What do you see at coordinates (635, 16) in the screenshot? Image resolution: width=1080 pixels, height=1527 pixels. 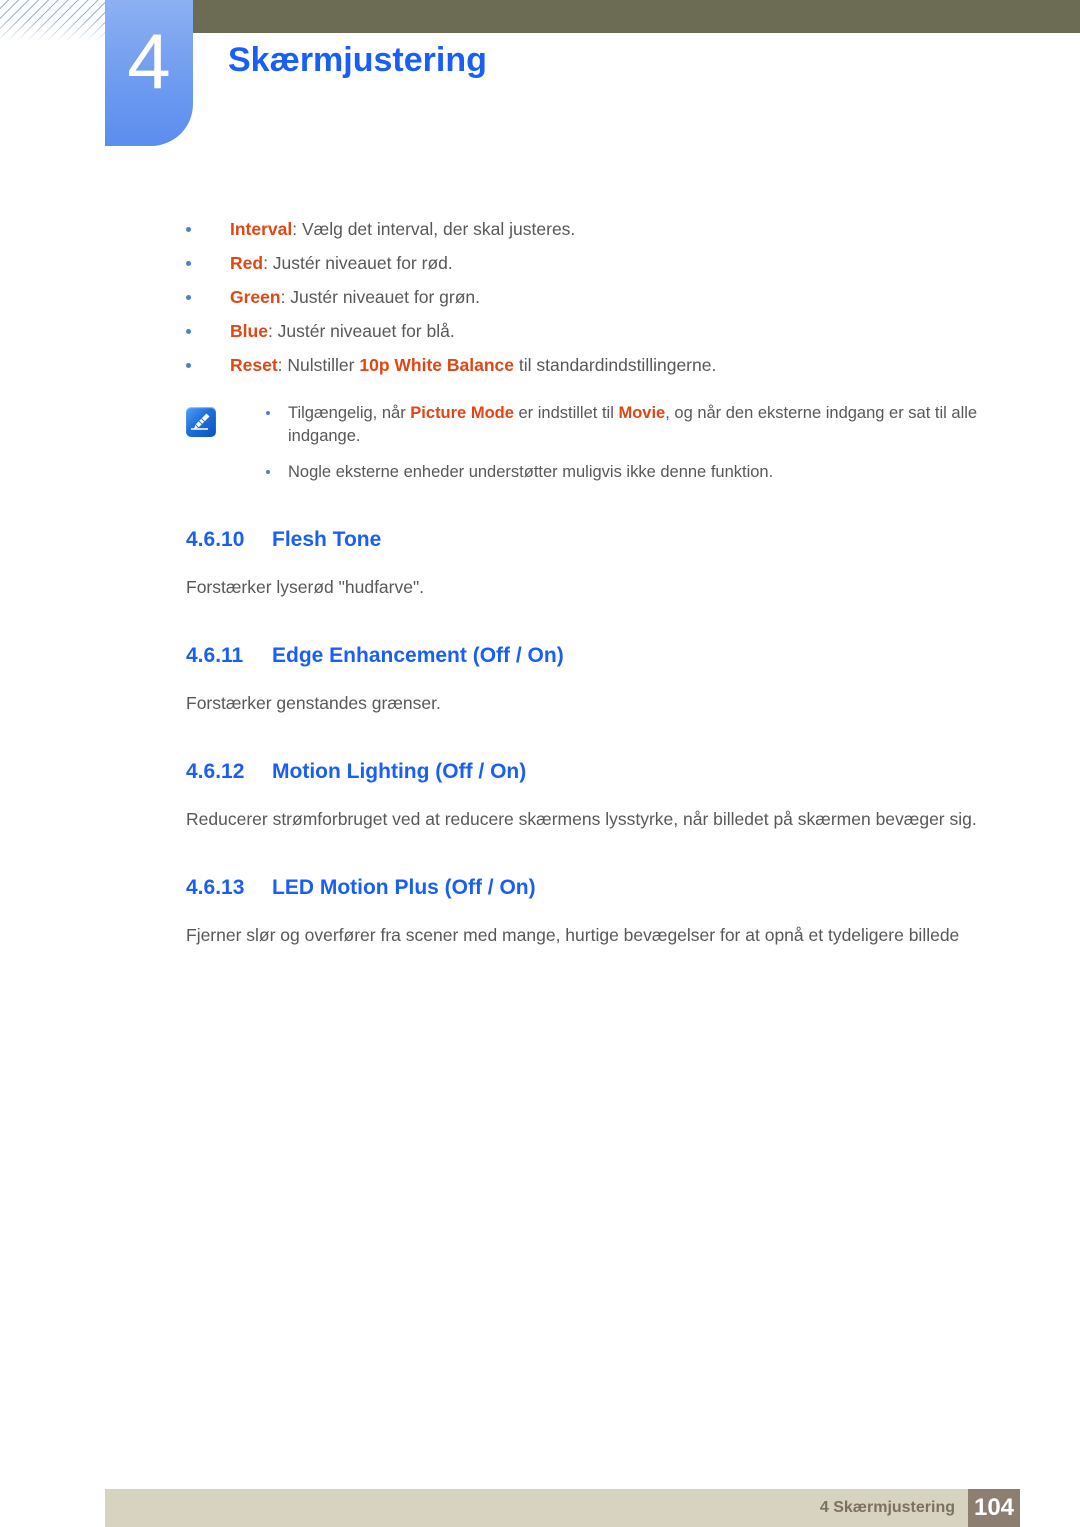 I see `header-olive-bar` at bounding box center [635, 16].